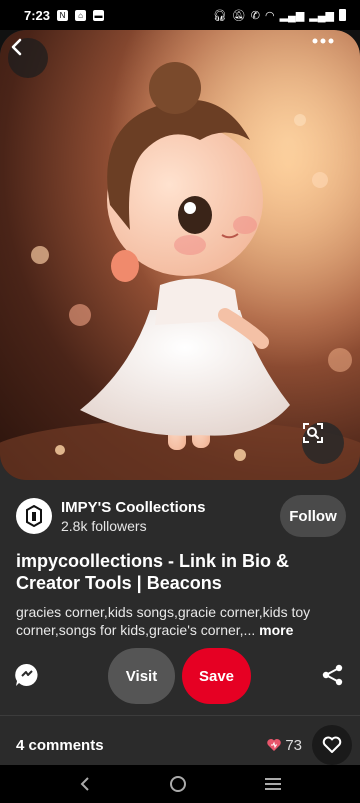 This screenshot has height=803, width=360. Describe the element at coordinates (238, 15) in the screenshot. I see `mute-icon: 🔕︎` at that location.